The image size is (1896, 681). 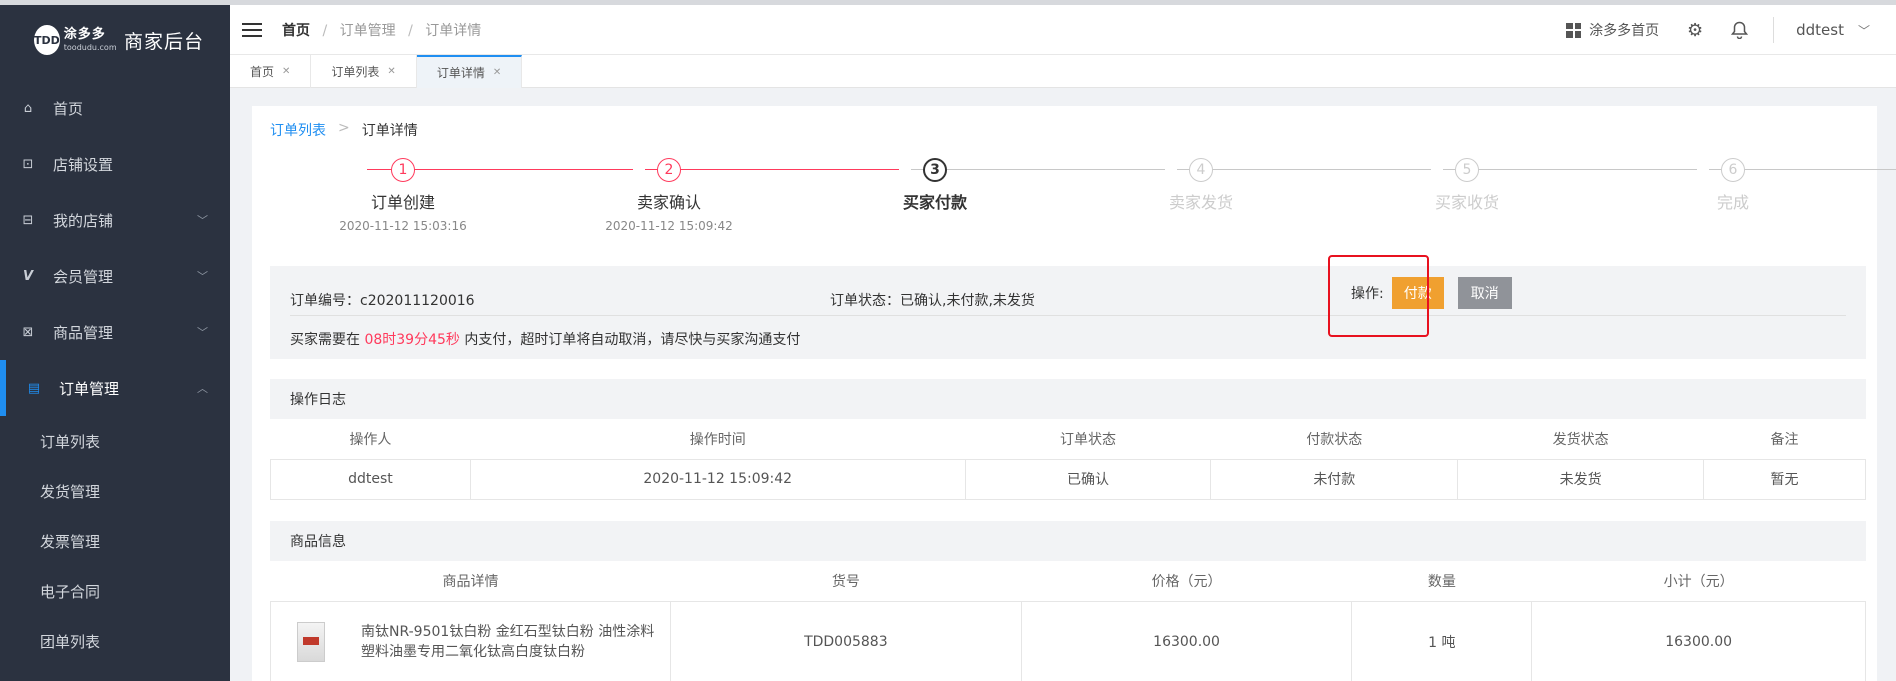 I want to click on divider, so click(x=1774, y=30).